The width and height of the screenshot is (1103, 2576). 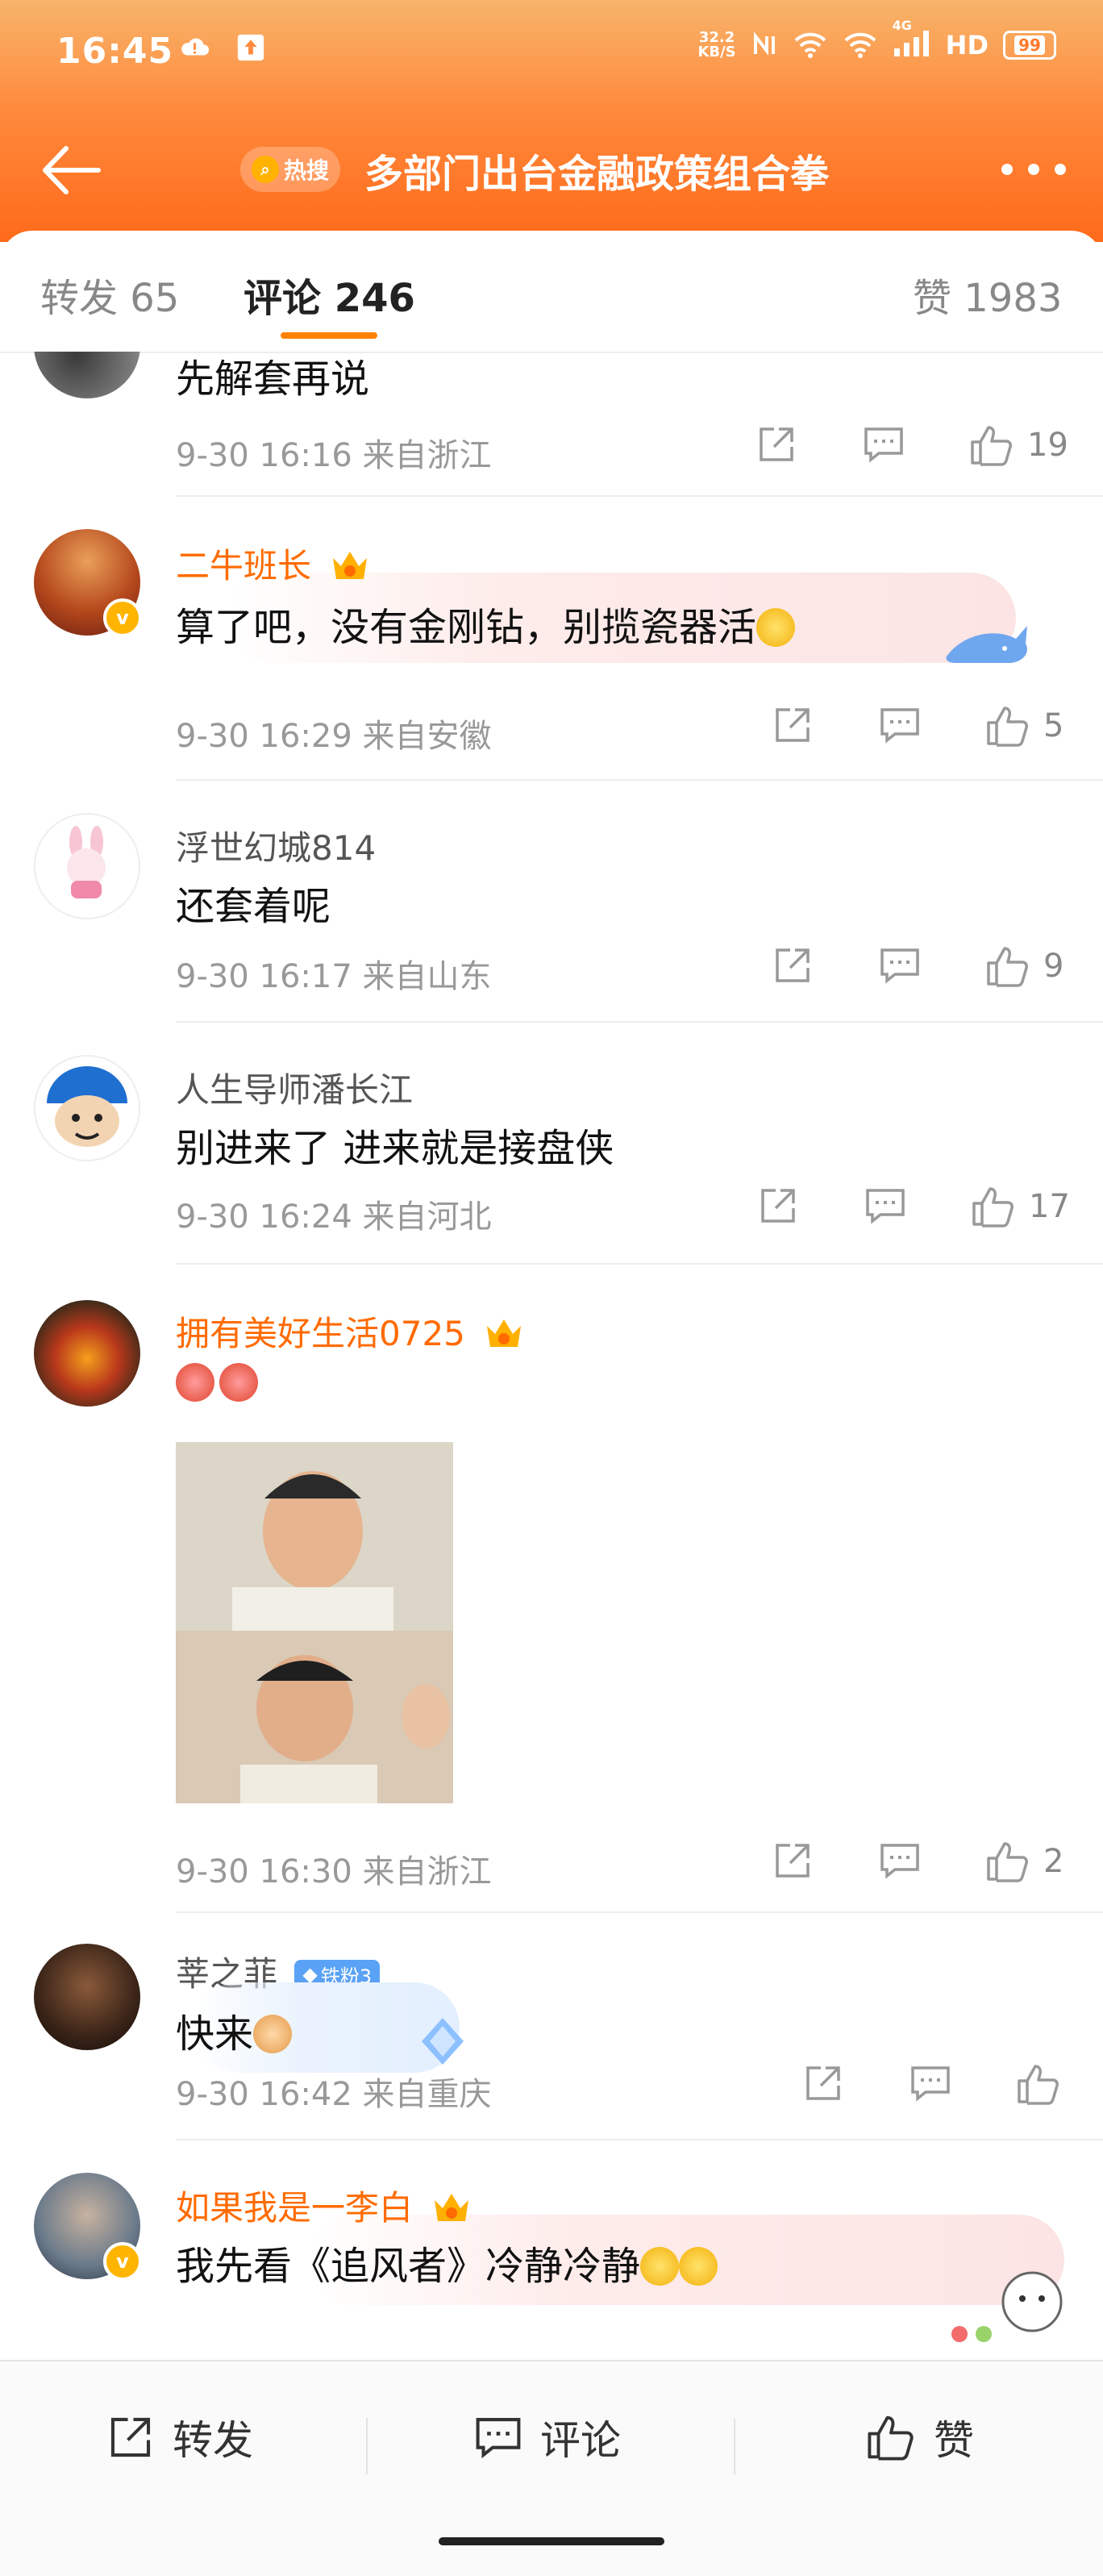 What do you see at coordinates (1024, 966) in the screenshot?
I see `like-button: 9` at bounding box center [1024, 966].